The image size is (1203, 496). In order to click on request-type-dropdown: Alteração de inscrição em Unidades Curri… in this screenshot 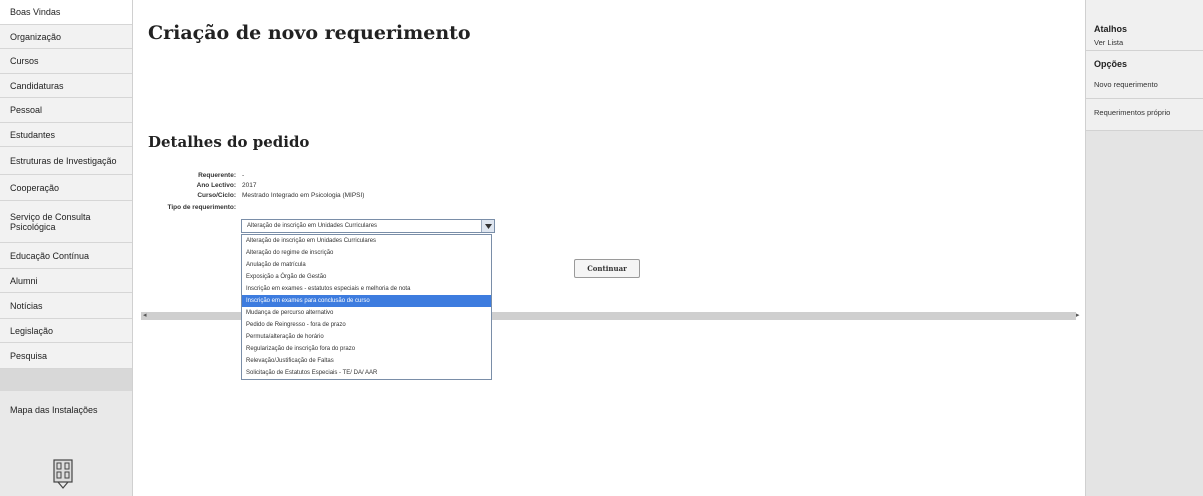, I will do `click(366, 307)`.